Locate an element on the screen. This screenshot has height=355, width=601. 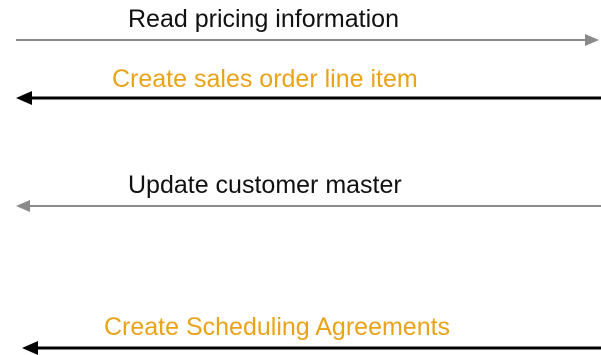
flow-update-customer-master: Update customer master is located at coordinates (300, 193).